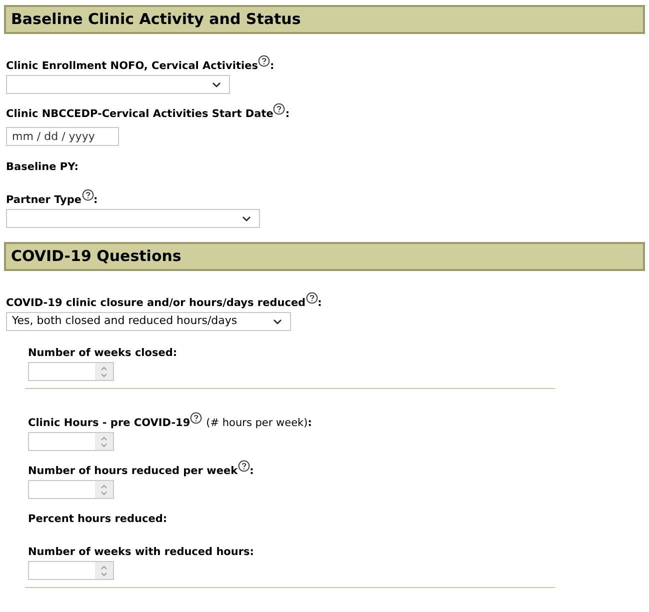 The height and width of the screenshot is (612, 649). What do you see at coordinates (103, 353) in the screenshot?
I see `field-label: Number of weeks closed:` at bounding box center [103, 353].